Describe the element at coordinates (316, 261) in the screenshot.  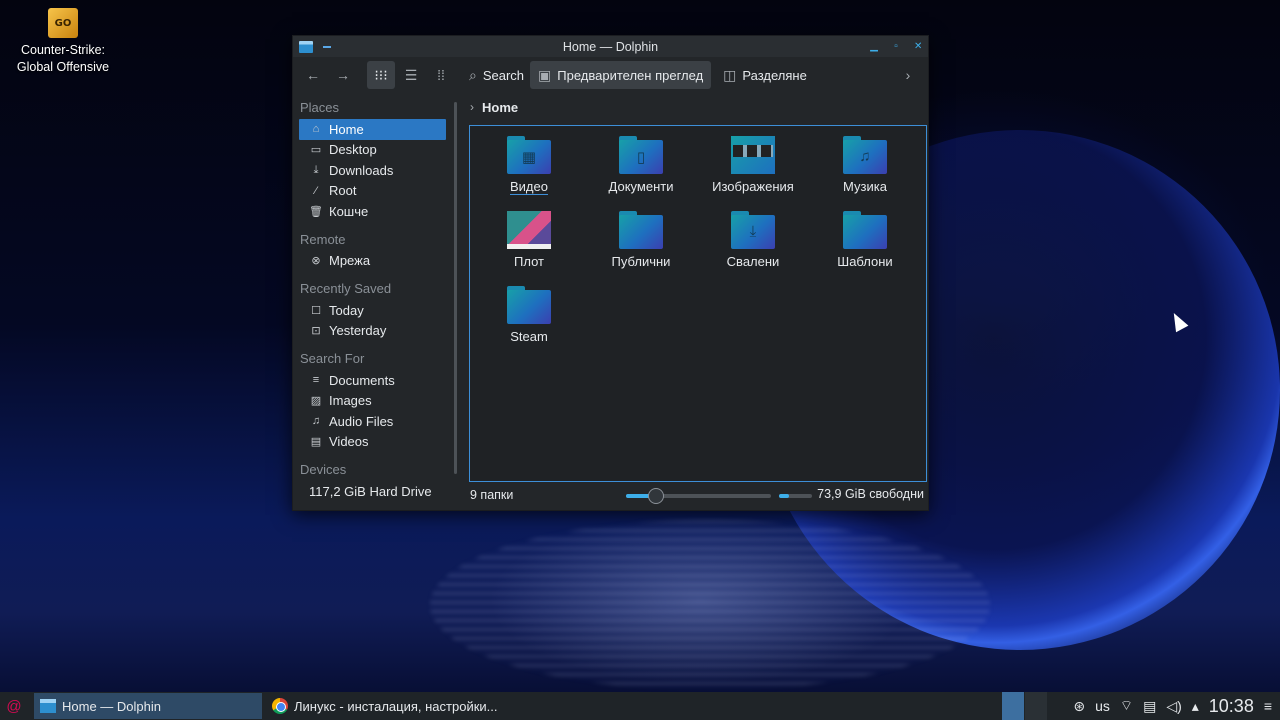
I see `network-icon: ⊗` at that location.